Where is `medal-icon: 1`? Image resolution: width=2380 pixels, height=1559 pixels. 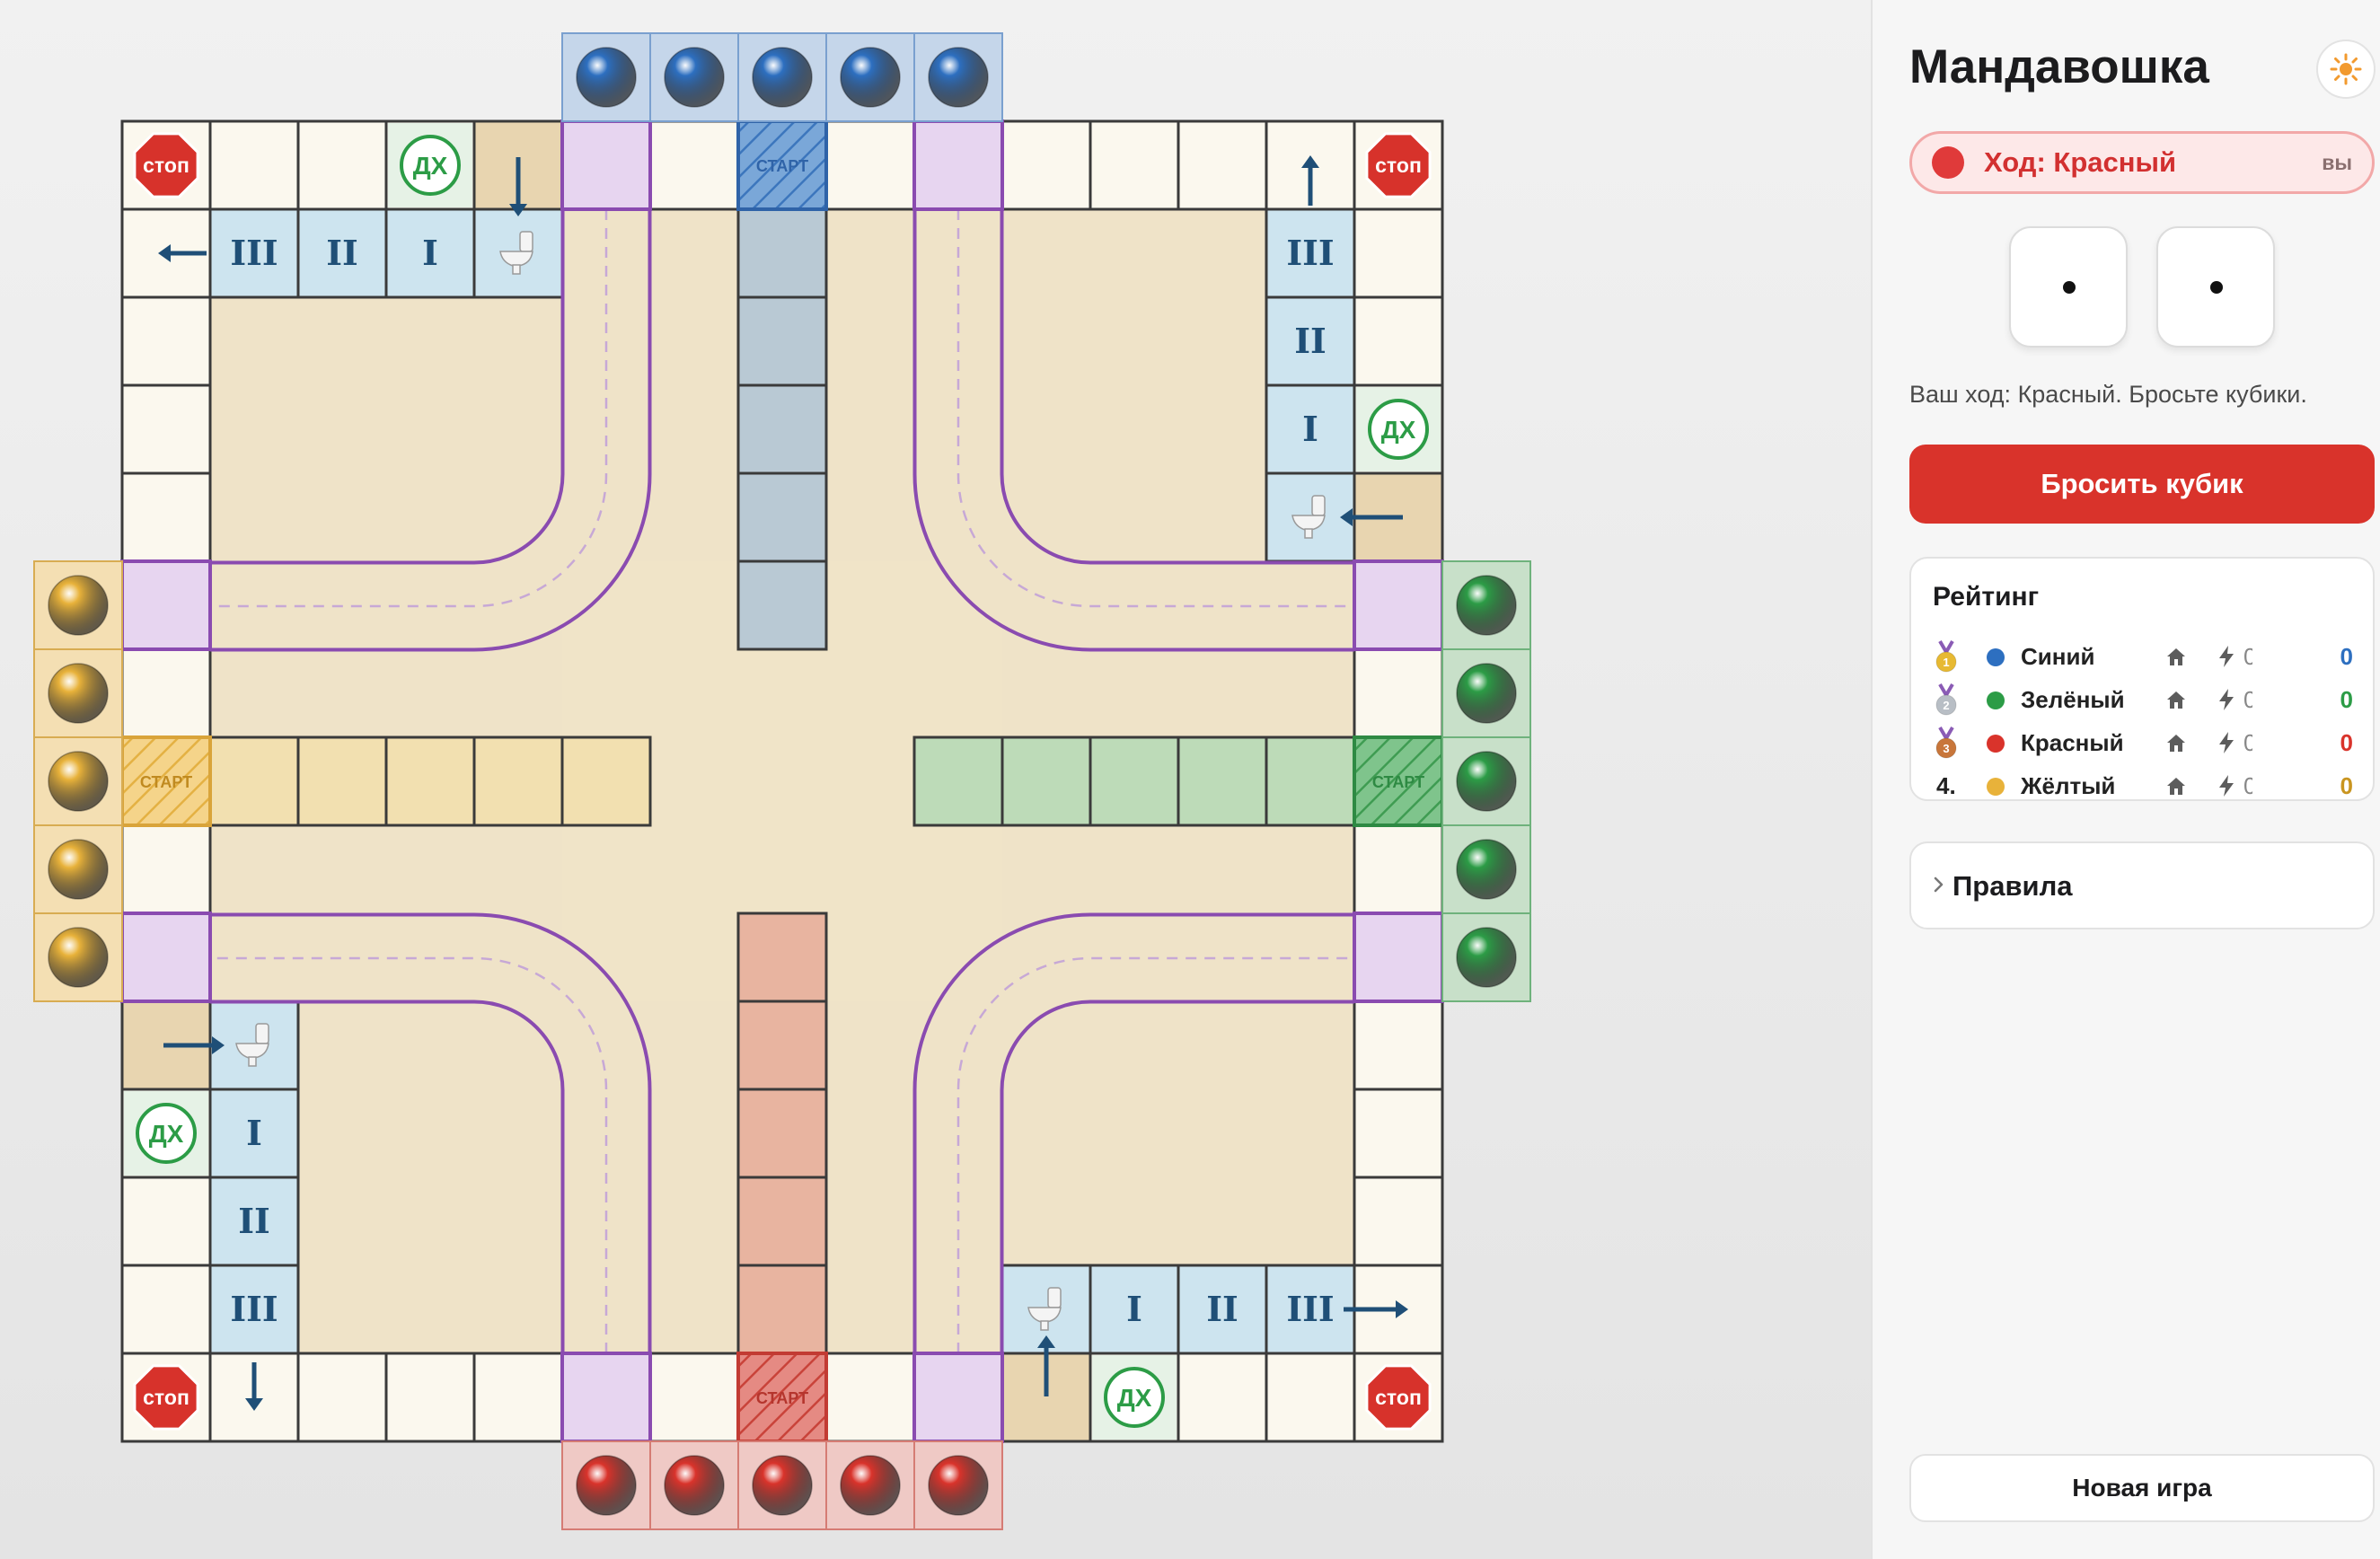 medal-icon: 1 is located at coordinates (1946, 656).